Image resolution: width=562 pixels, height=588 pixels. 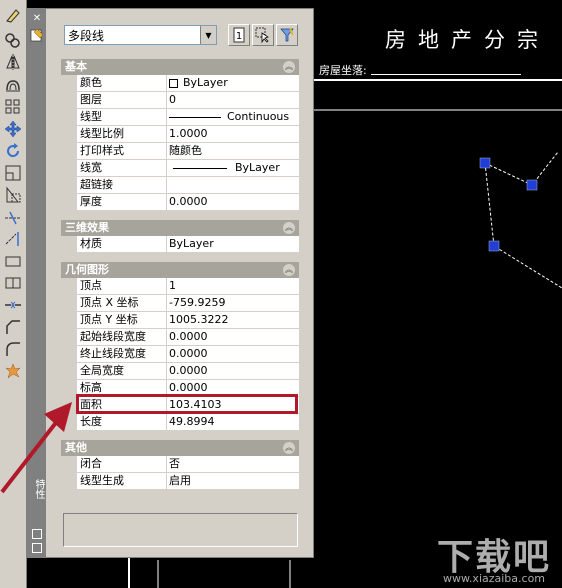 I want to click on prop-name: 超链接, so click(x=122, y=185).